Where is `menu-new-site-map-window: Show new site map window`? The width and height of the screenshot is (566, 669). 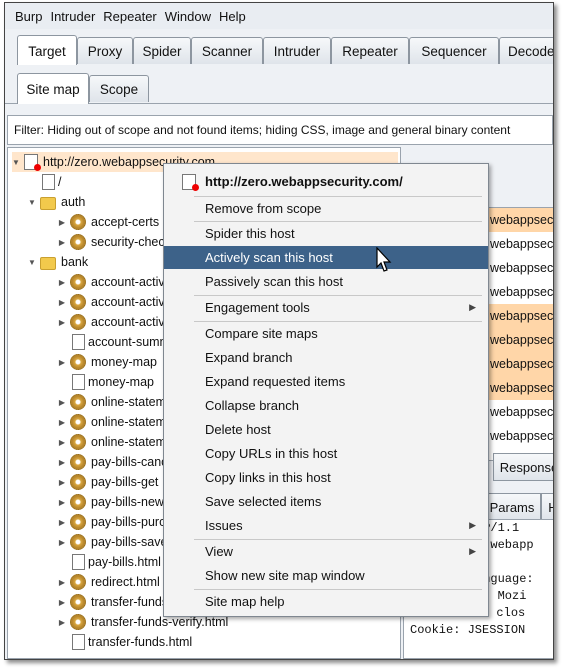
menu-new-site-map-window: Show new site map window is located at coordinates (326, 575).